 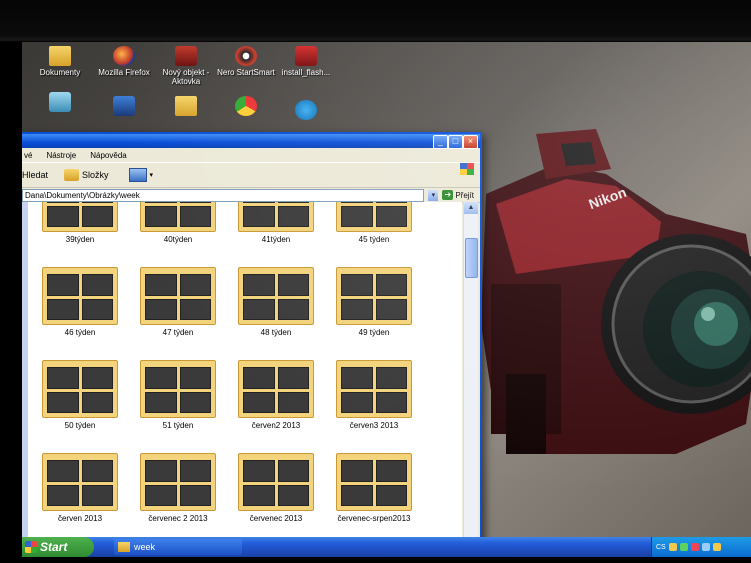 I want to click on desktop-icon-network, so click(x=124, y=107).